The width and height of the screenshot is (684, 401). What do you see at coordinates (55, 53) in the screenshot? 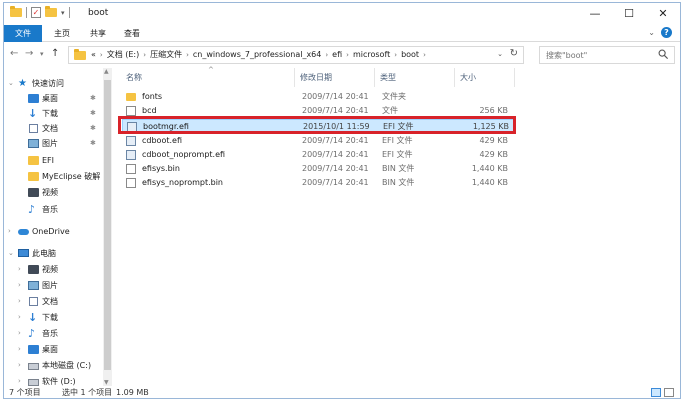
I see `up-arrow-icon: ↑` at bounding box center [55, 53].